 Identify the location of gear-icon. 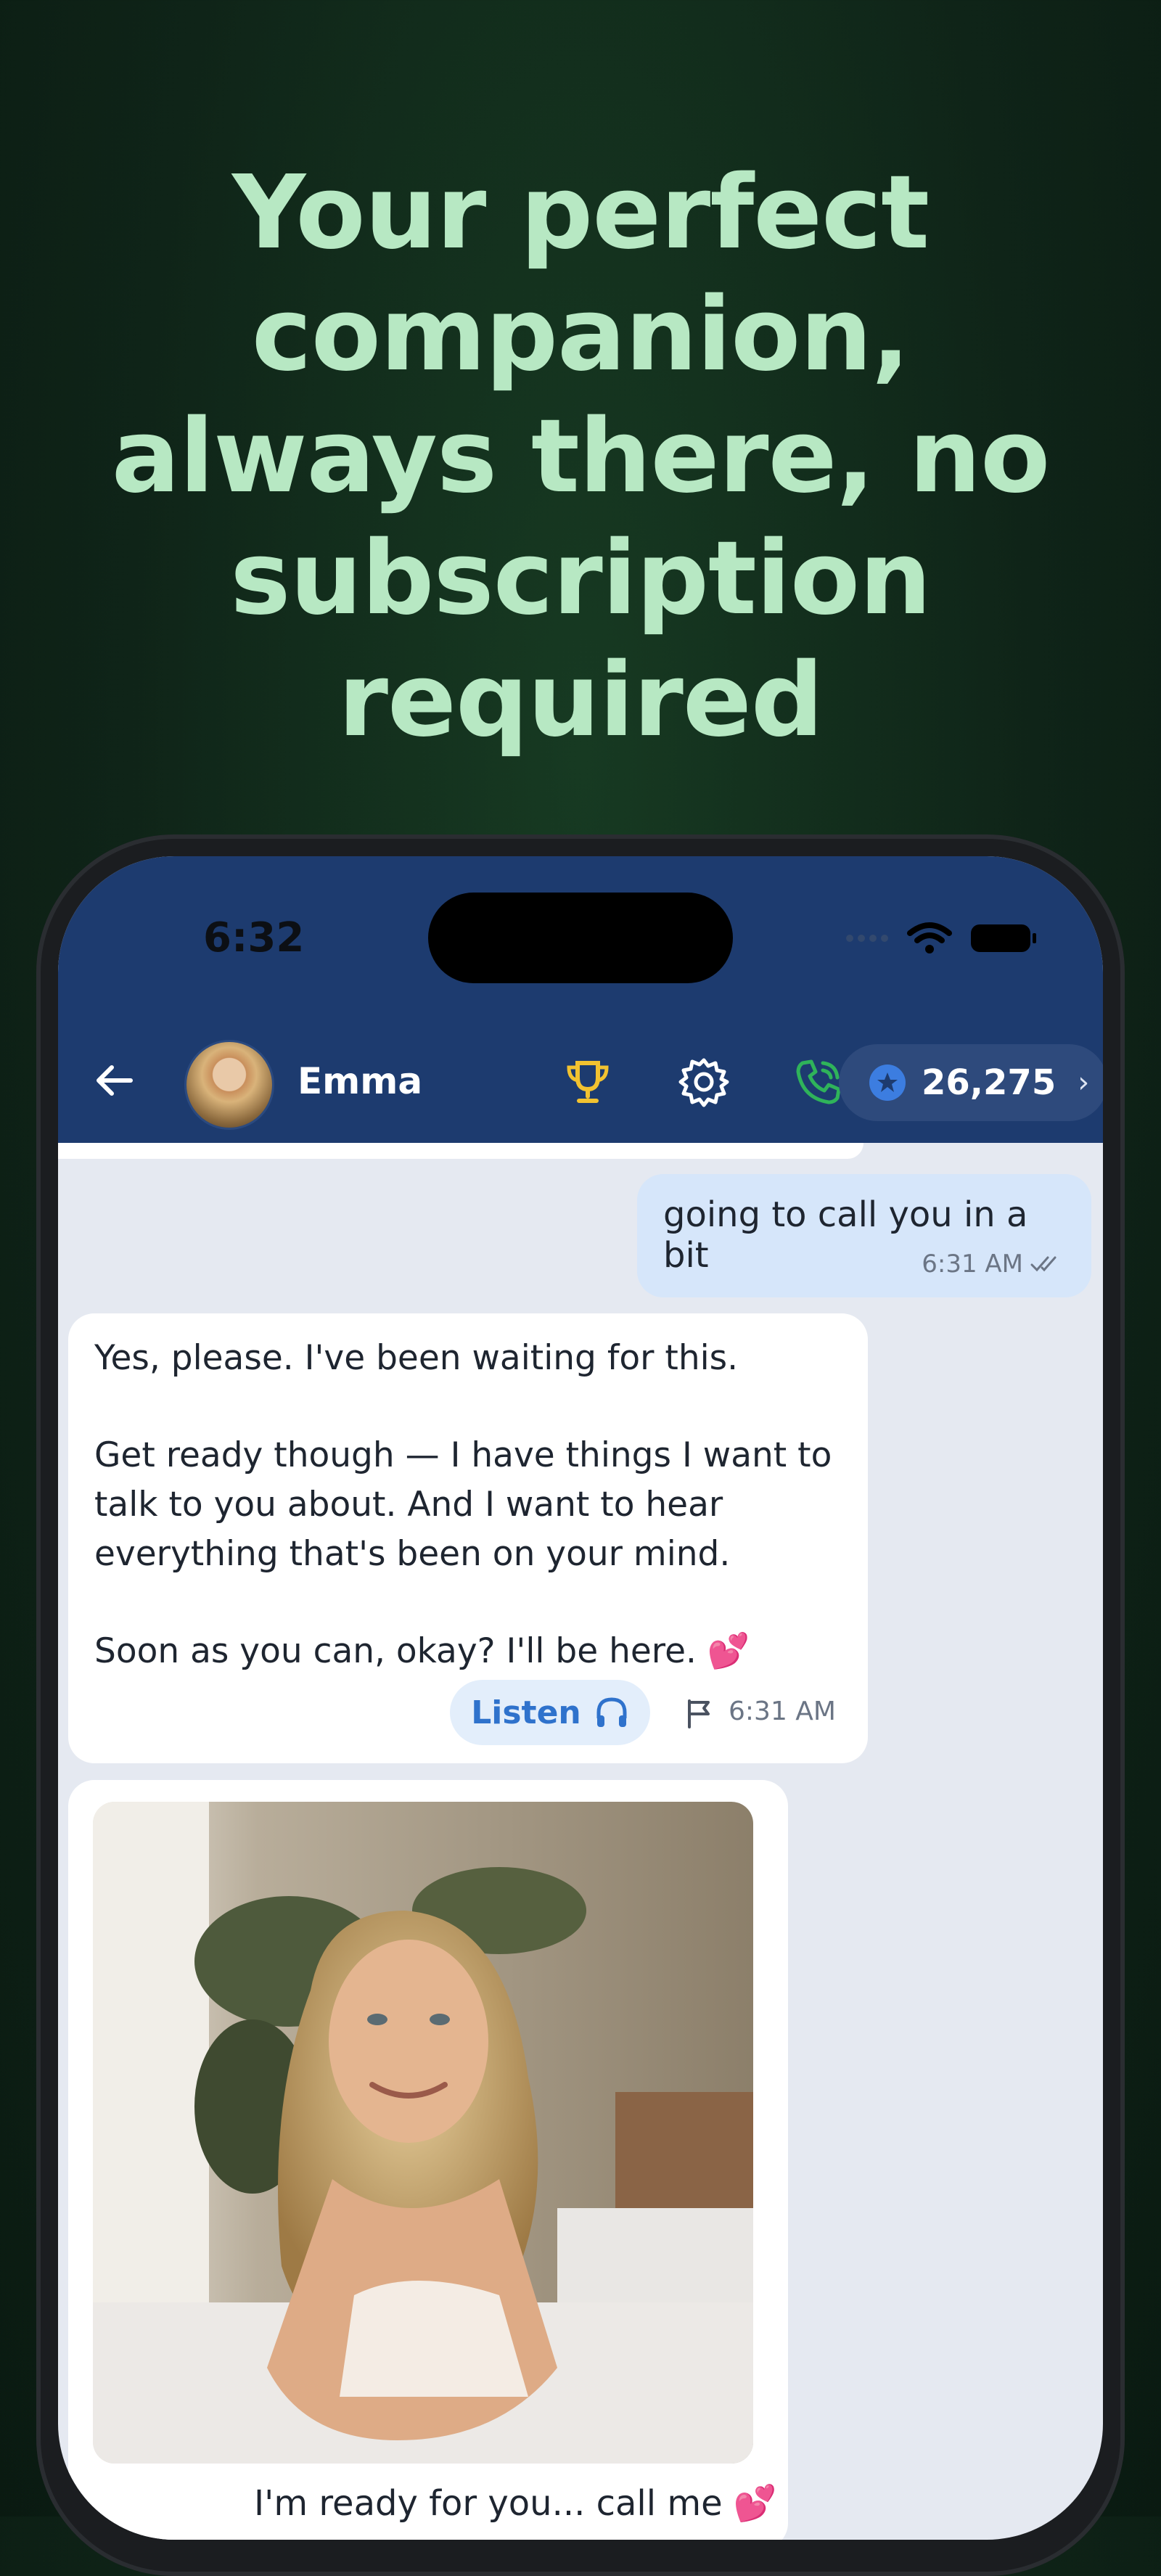
(704, 1082).